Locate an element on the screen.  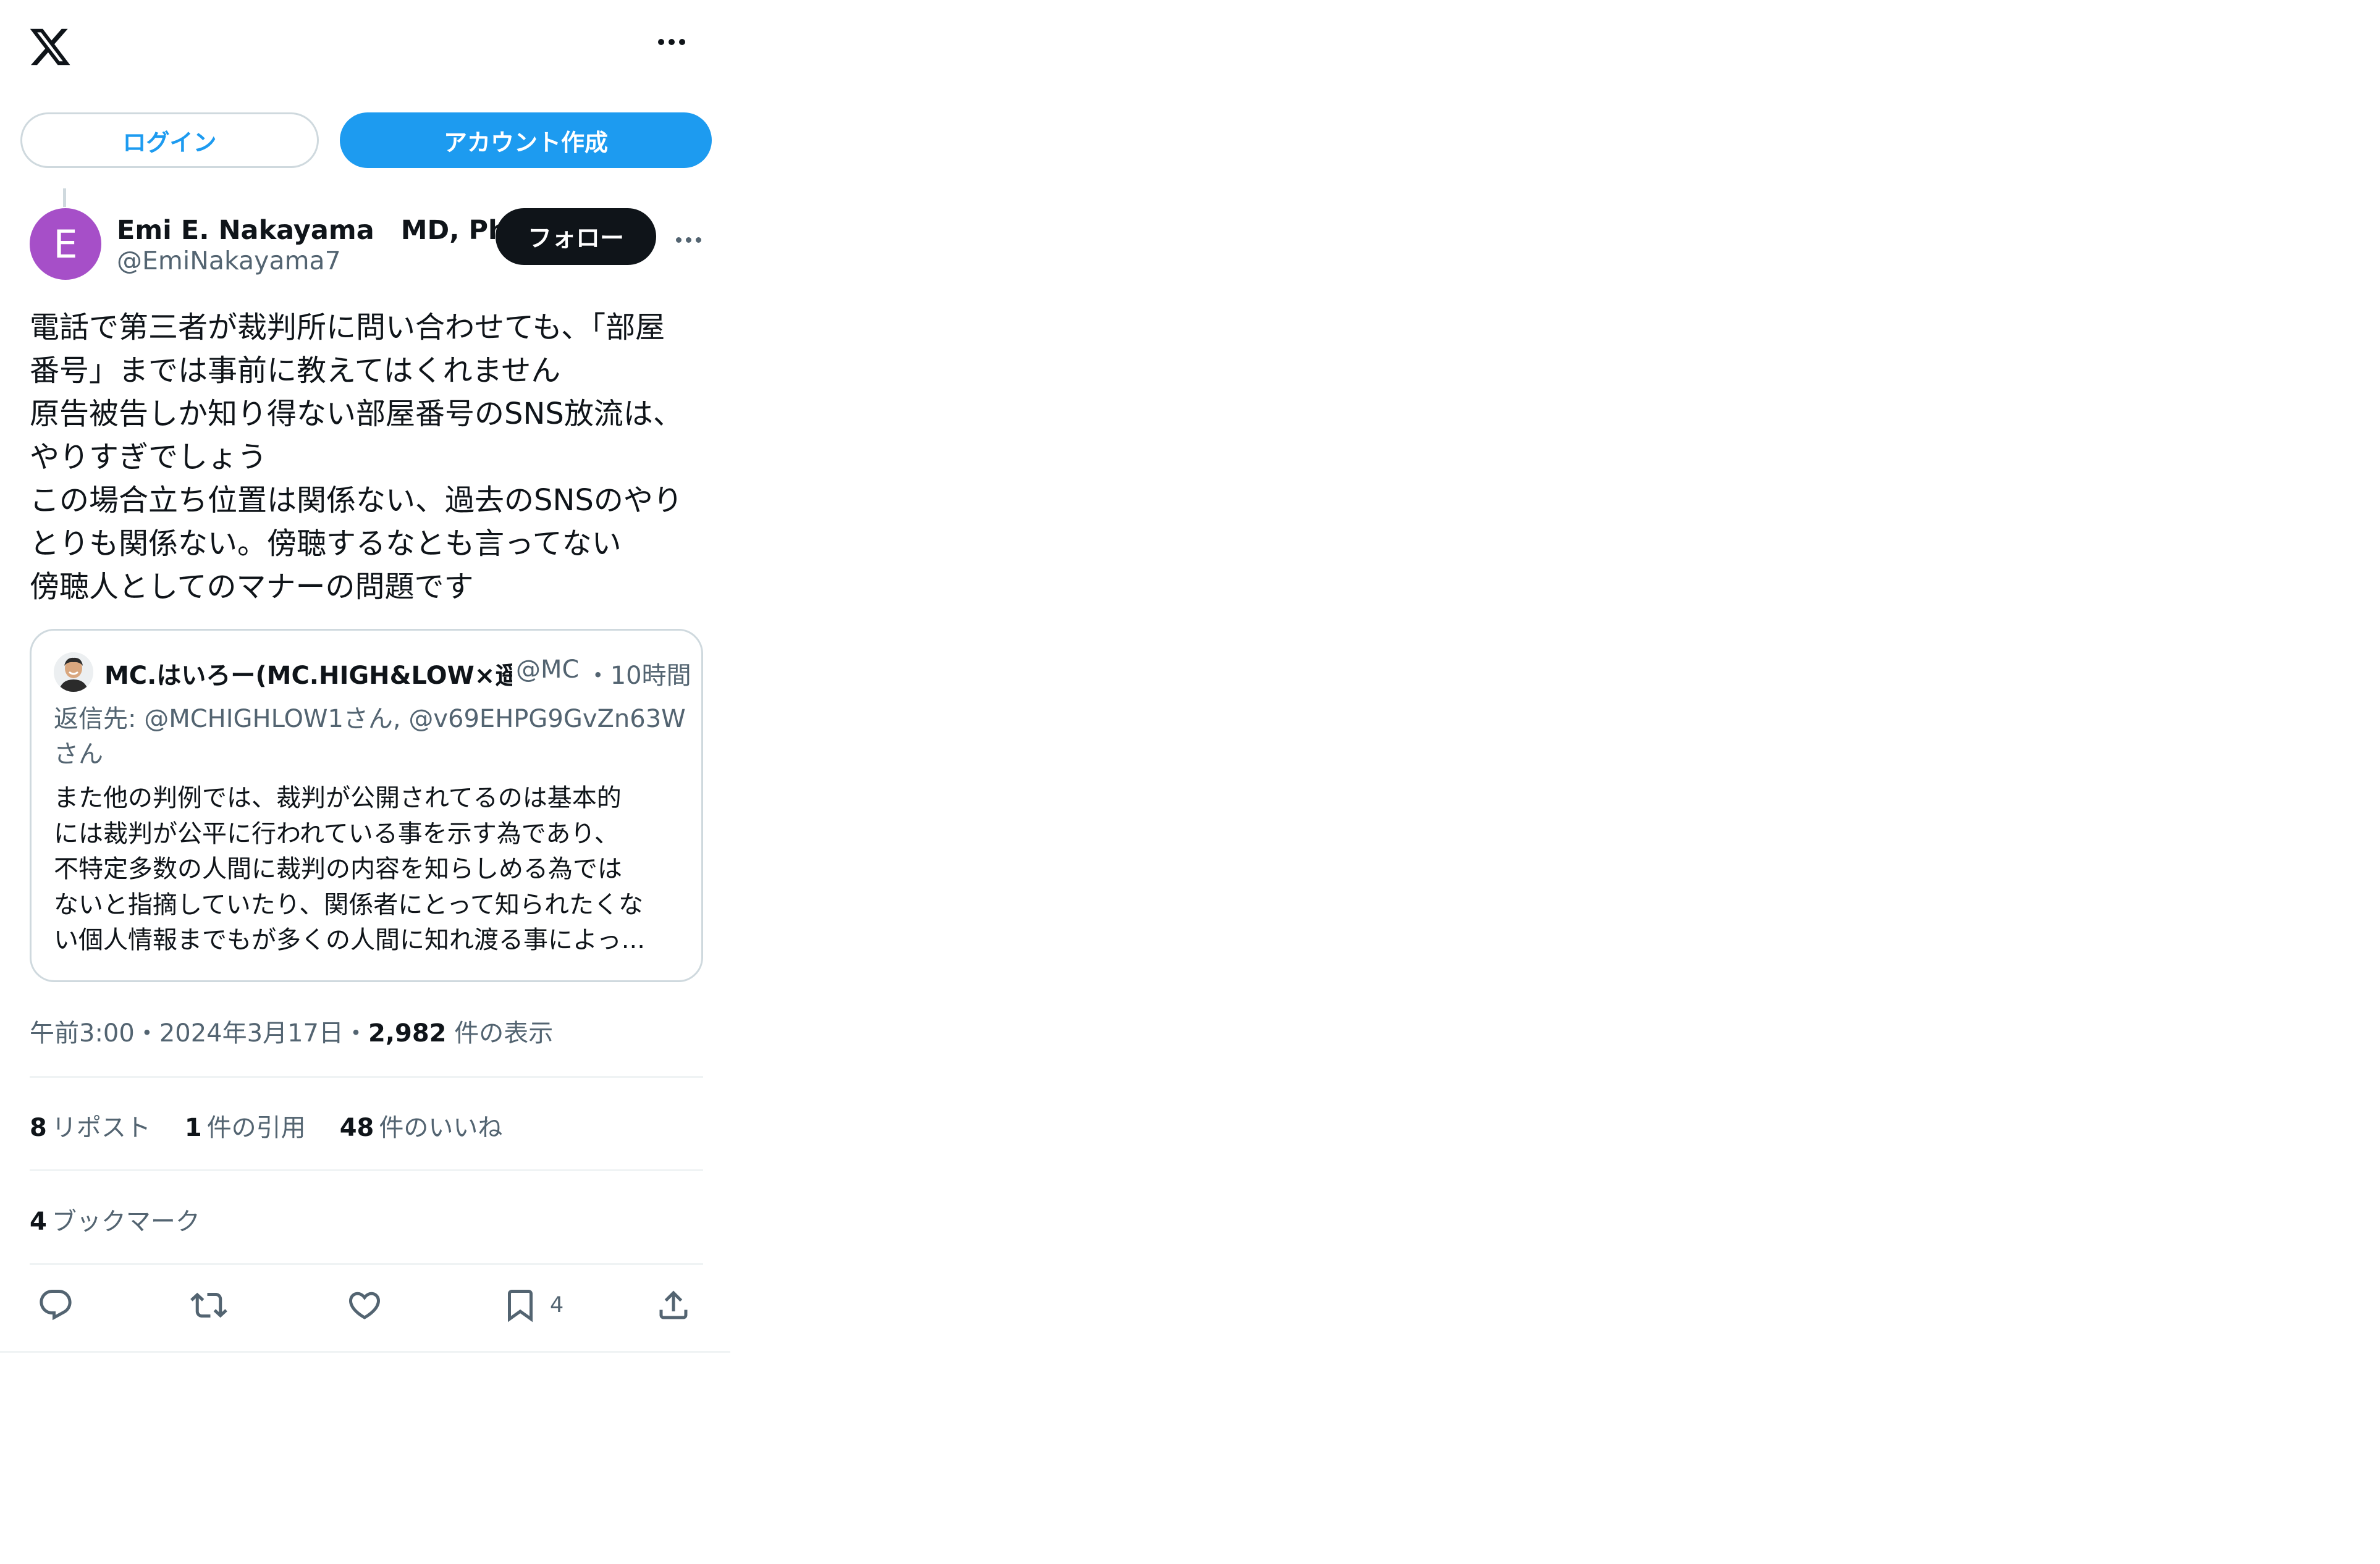
bookmark-stat-count: 4 is located at coordinates (38, 1222).